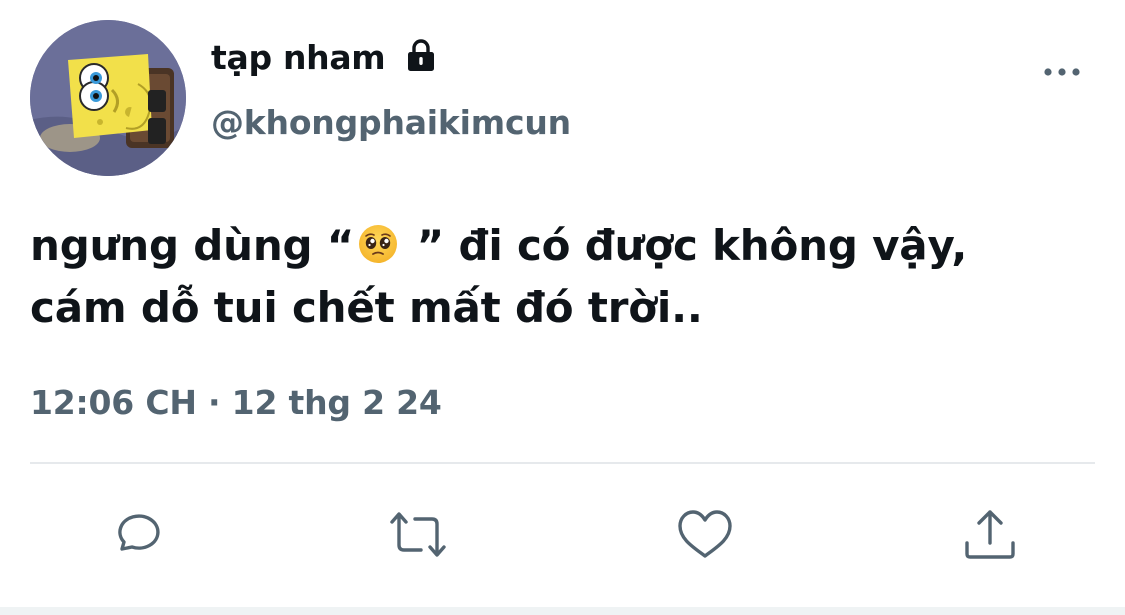  I want to click on display-name: tạp nham, so click(298, 57).